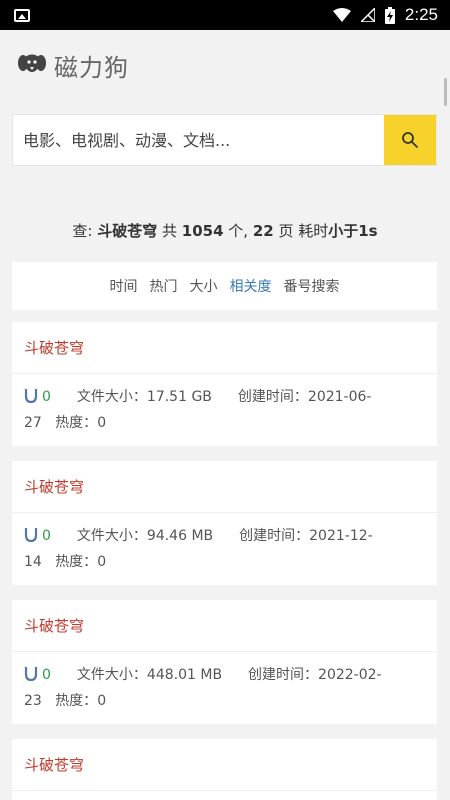 The height and width of the screenshot is (800, 450). What do you see at coordinates (225, 231) in the screenshot?
I see `result-summary: 查: 斗破苍穹 共 1054 个, 22 页 耗时小于1s` at bounding box center [225, 231].